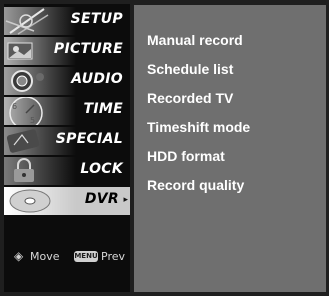 This screenshot has width=332, height=297. I want to click on submenu-item-hdd-format: HDD format, so click(186, 156).